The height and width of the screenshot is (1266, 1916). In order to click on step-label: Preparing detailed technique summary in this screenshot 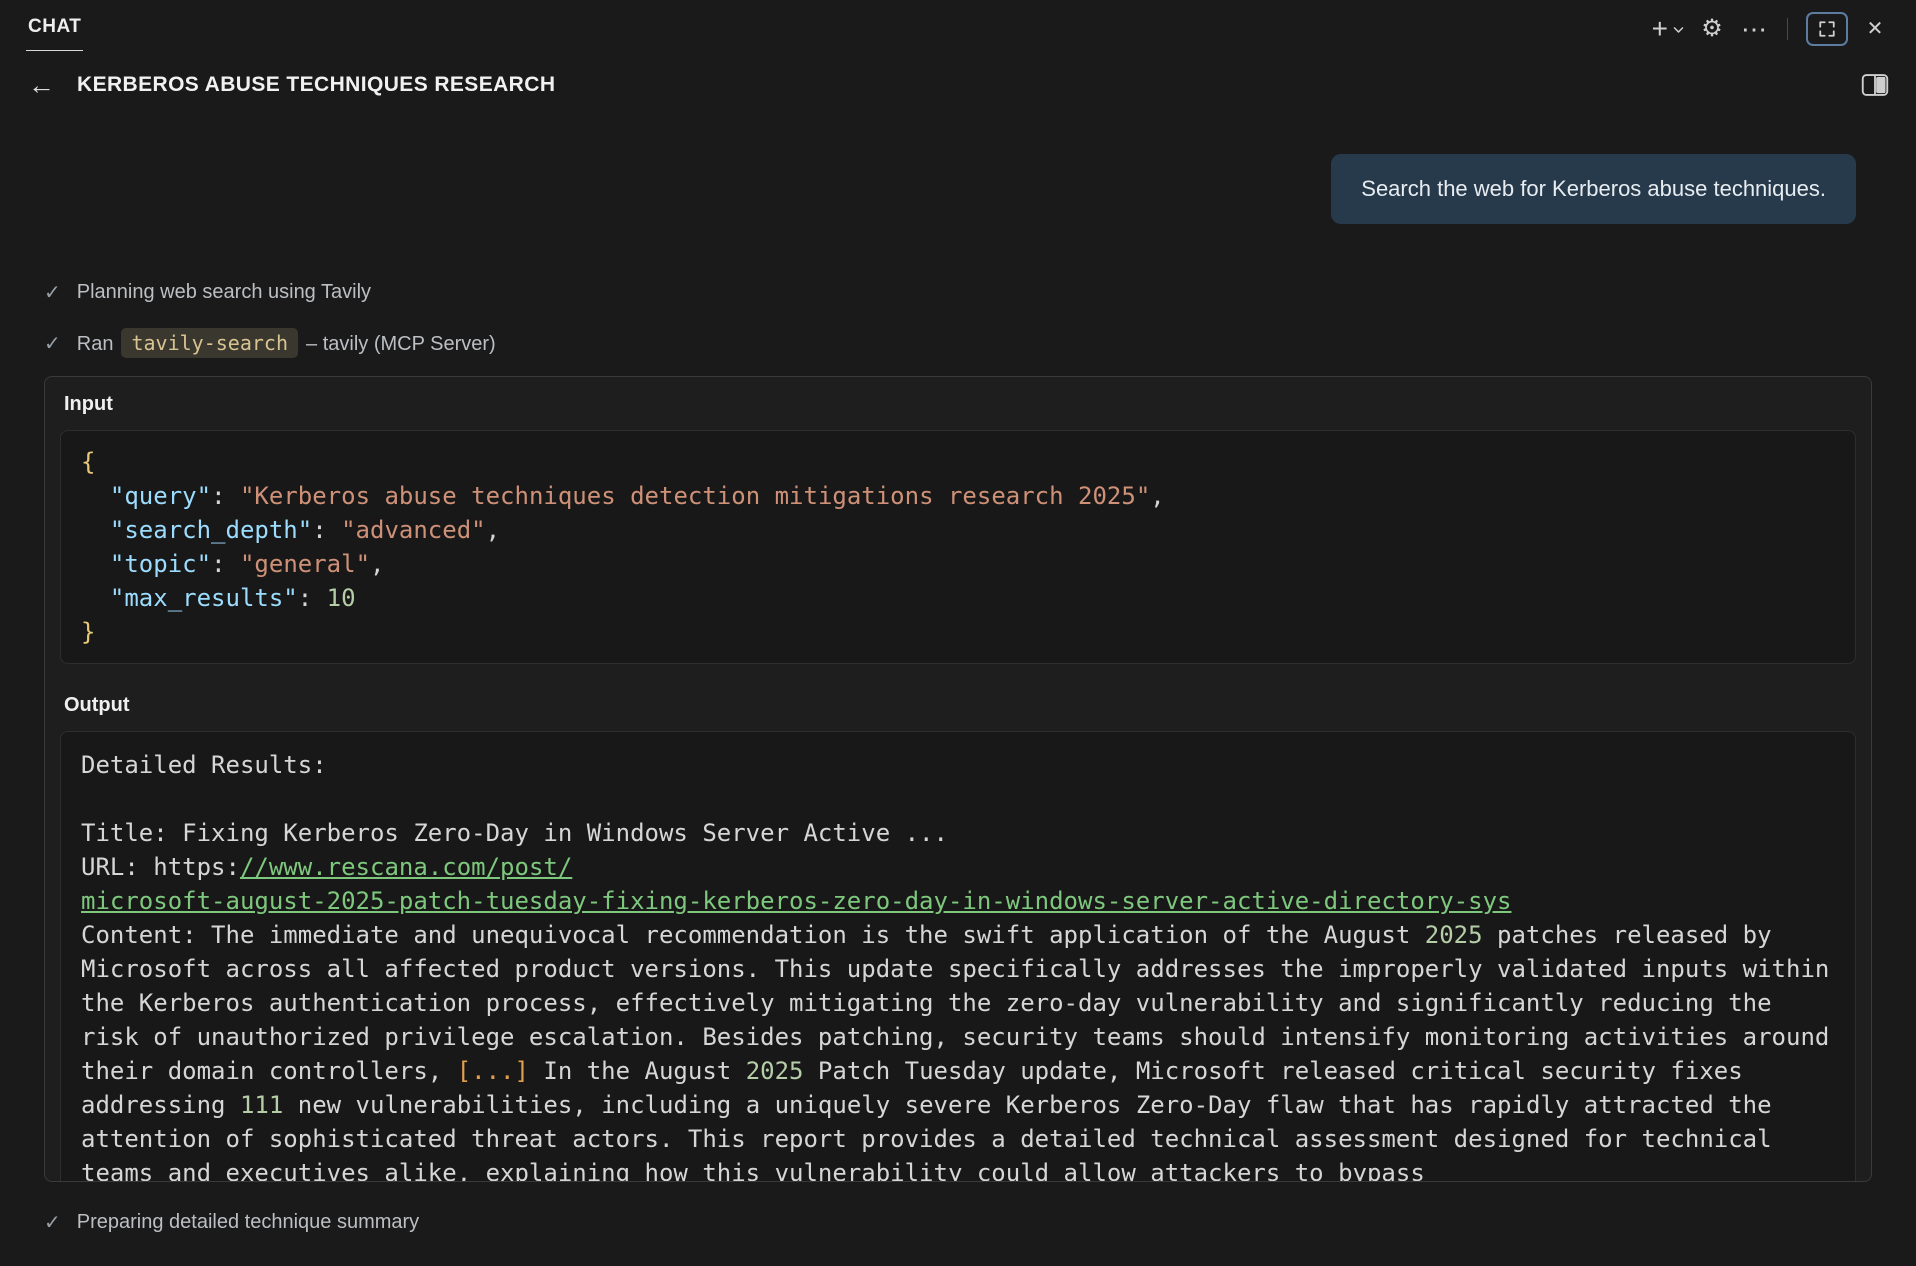, I will do `click(248, 1222)`.